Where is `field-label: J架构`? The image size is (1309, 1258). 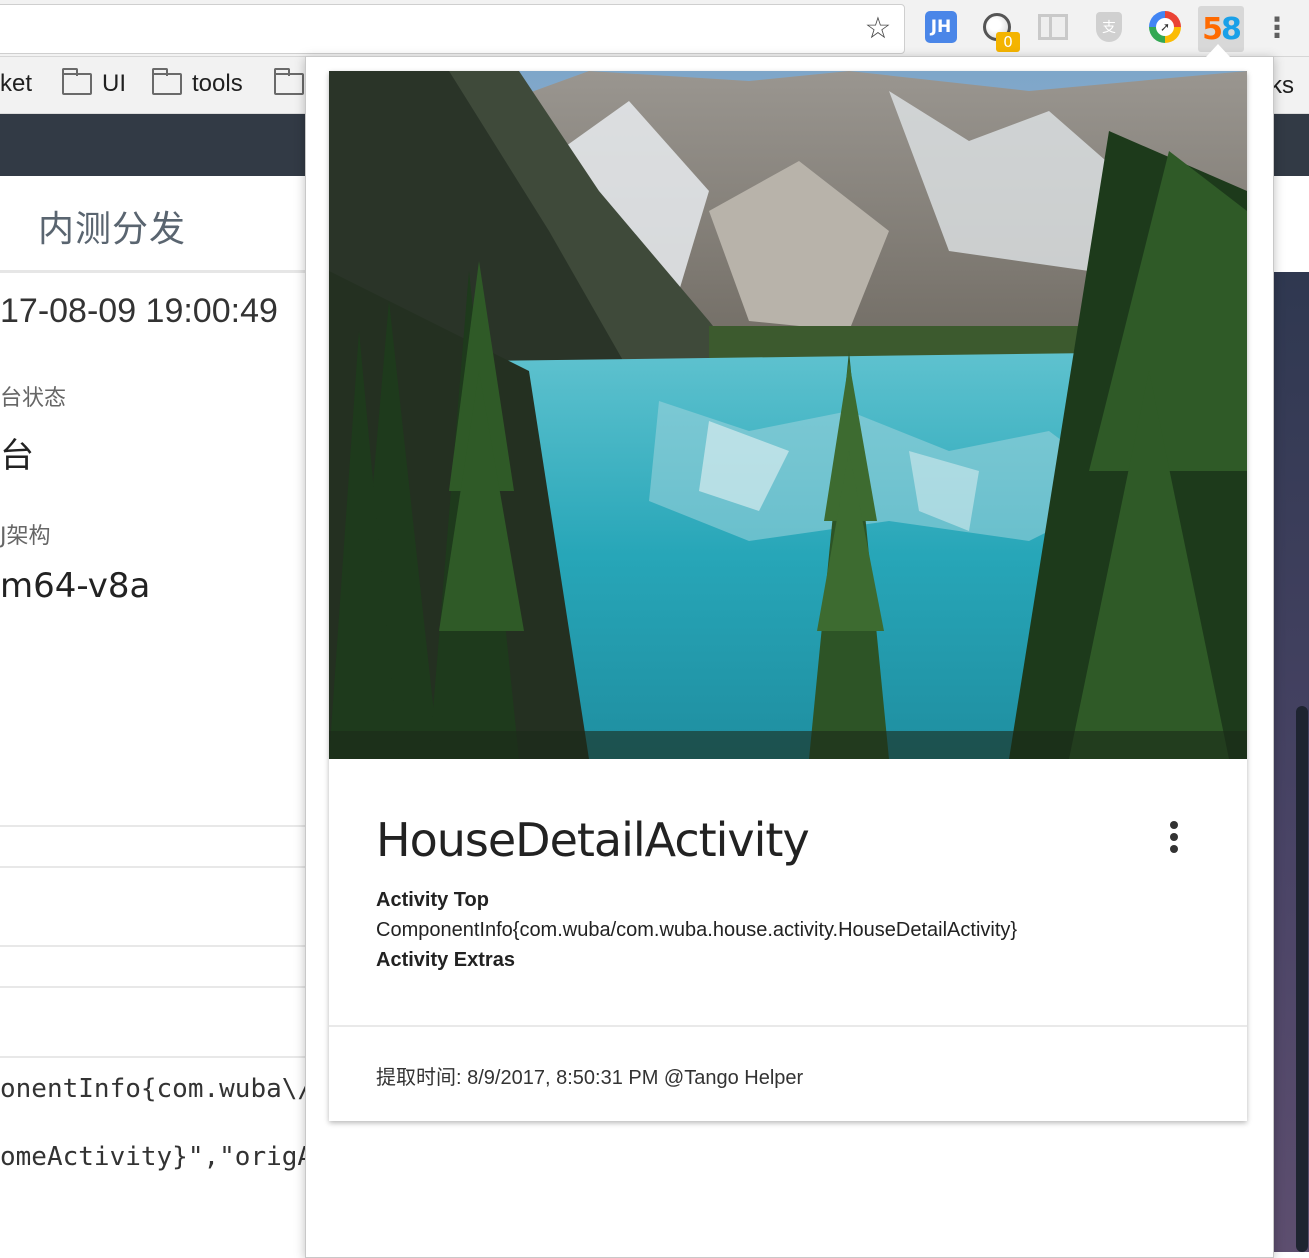 field-label: J架构 is located at coordinates (25, 536).